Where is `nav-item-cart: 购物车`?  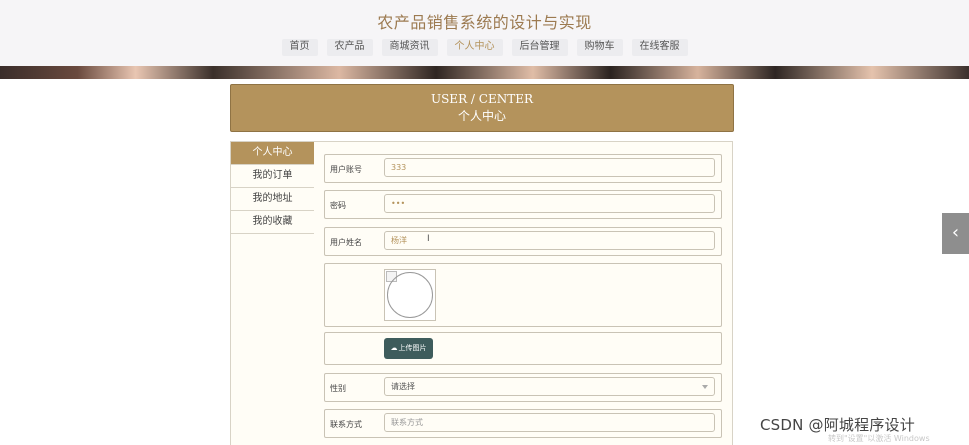
nav-item-cart: 购物车 is located at coordinates (599, 47).